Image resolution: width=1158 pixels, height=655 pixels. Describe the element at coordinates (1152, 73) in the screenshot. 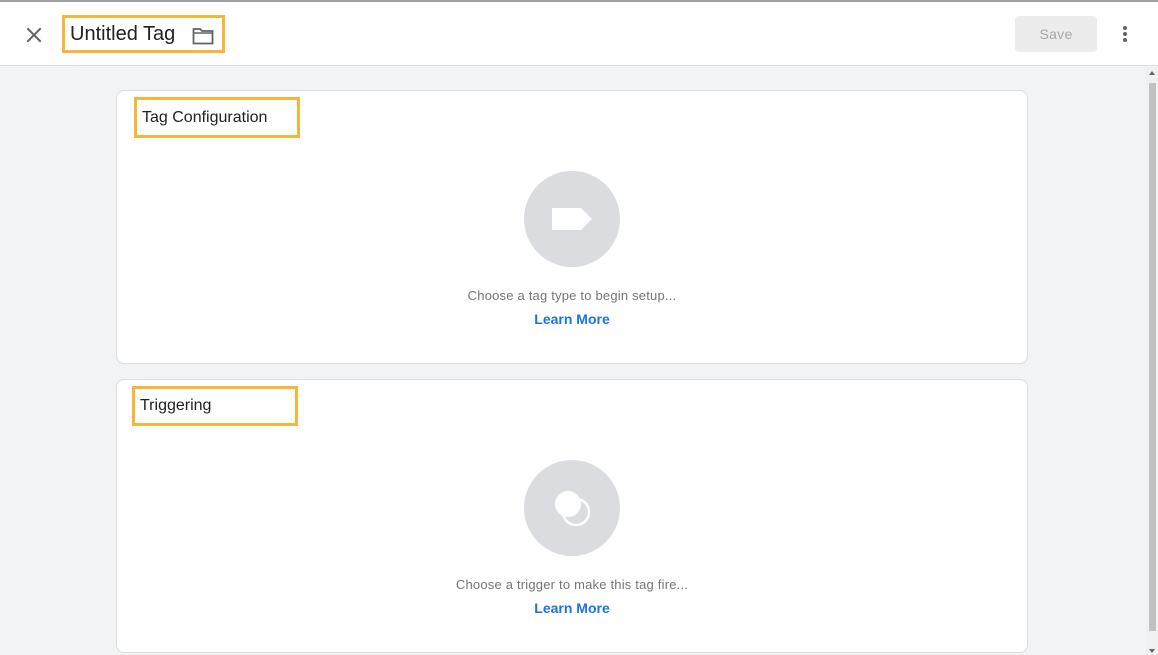

I see `scroll-up-icon` at that location.